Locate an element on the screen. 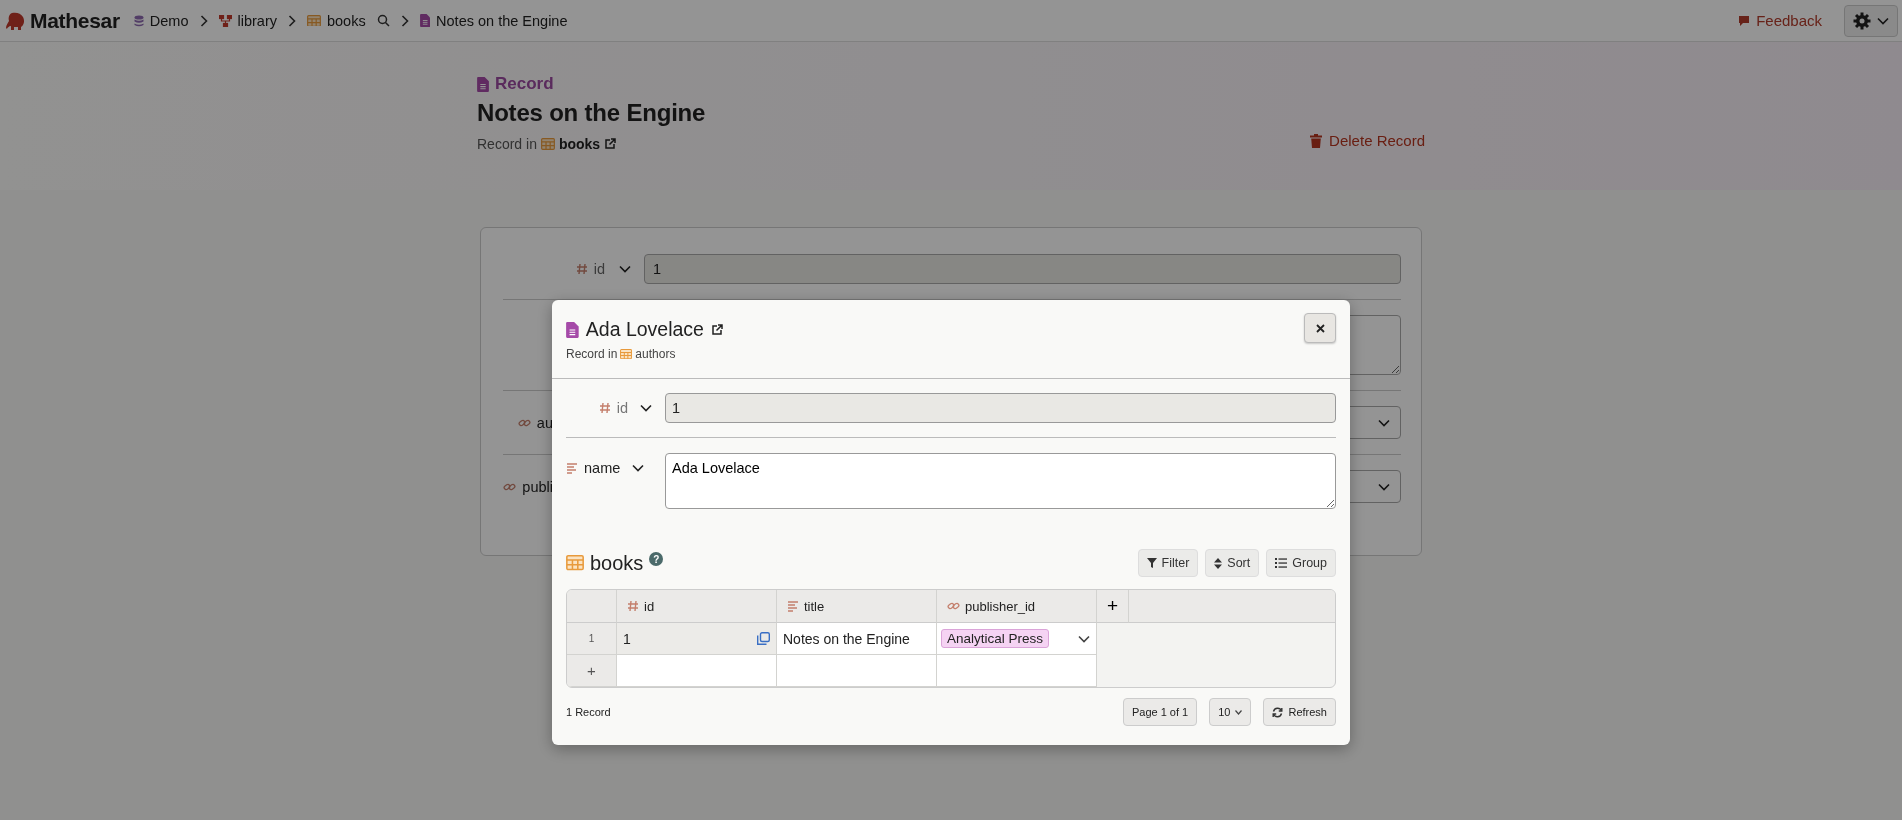 The height and width of the screenshot is (820, 1902). breadcrumb-link: books is located at coordinates (336, 20).